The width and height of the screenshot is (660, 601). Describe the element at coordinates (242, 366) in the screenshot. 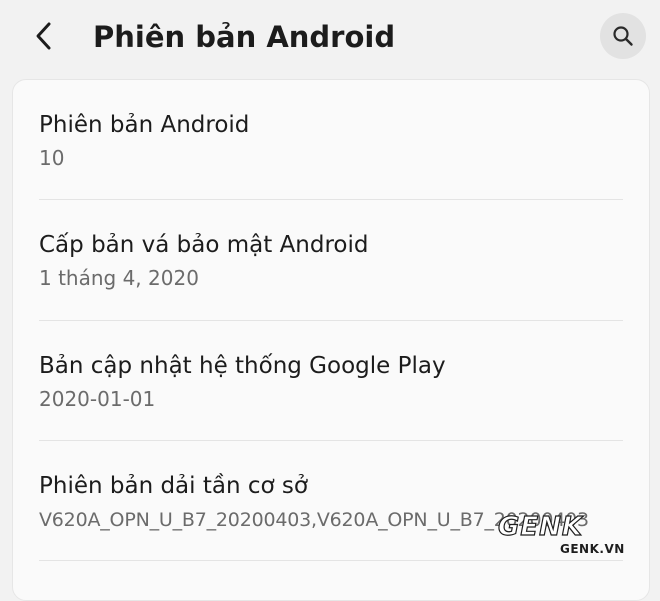

I see `item-title: Bản cập nhật hệ thống Google Play` at that location.